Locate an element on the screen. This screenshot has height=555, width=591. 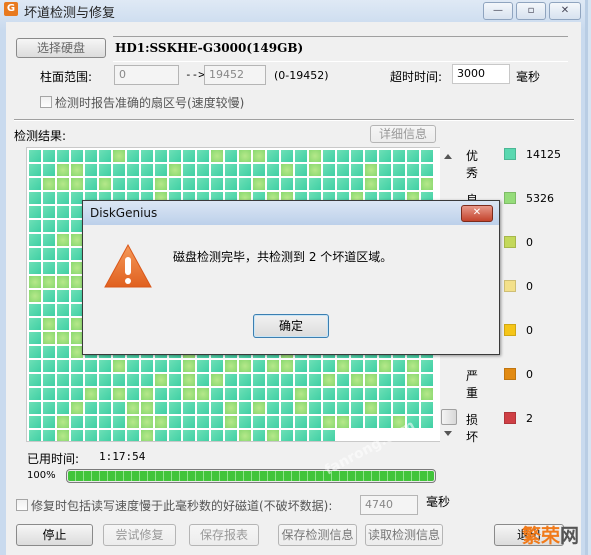
maximize-button: ▫ is located at coordinates (531, 11).